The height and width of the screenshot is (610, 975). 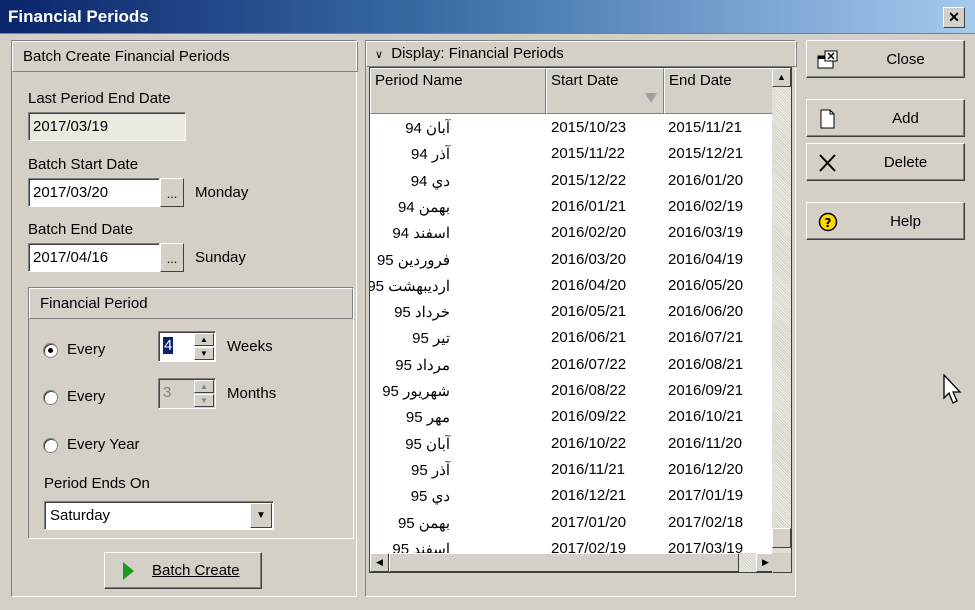 What do you see at coordinates (252, 393) in the screenshot?
I see `months-unit-label: Months` at bounding box center [252, 393].